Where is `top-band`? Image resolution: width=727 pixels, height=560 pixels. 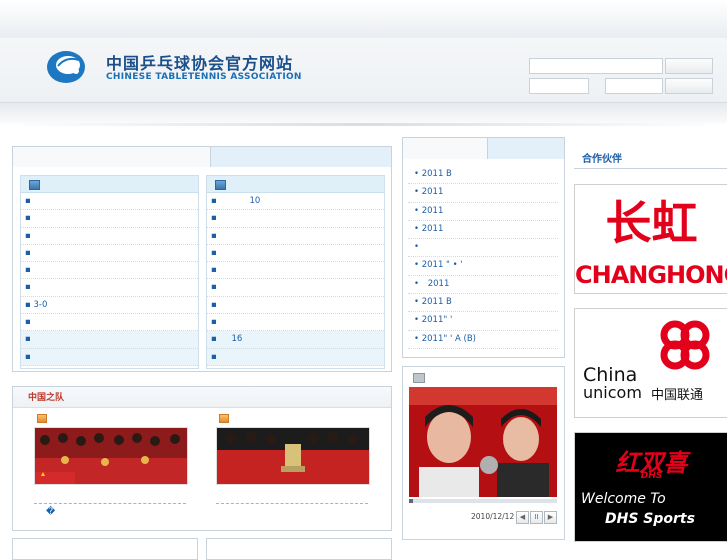
top-band is located at coordinates (363, 19).